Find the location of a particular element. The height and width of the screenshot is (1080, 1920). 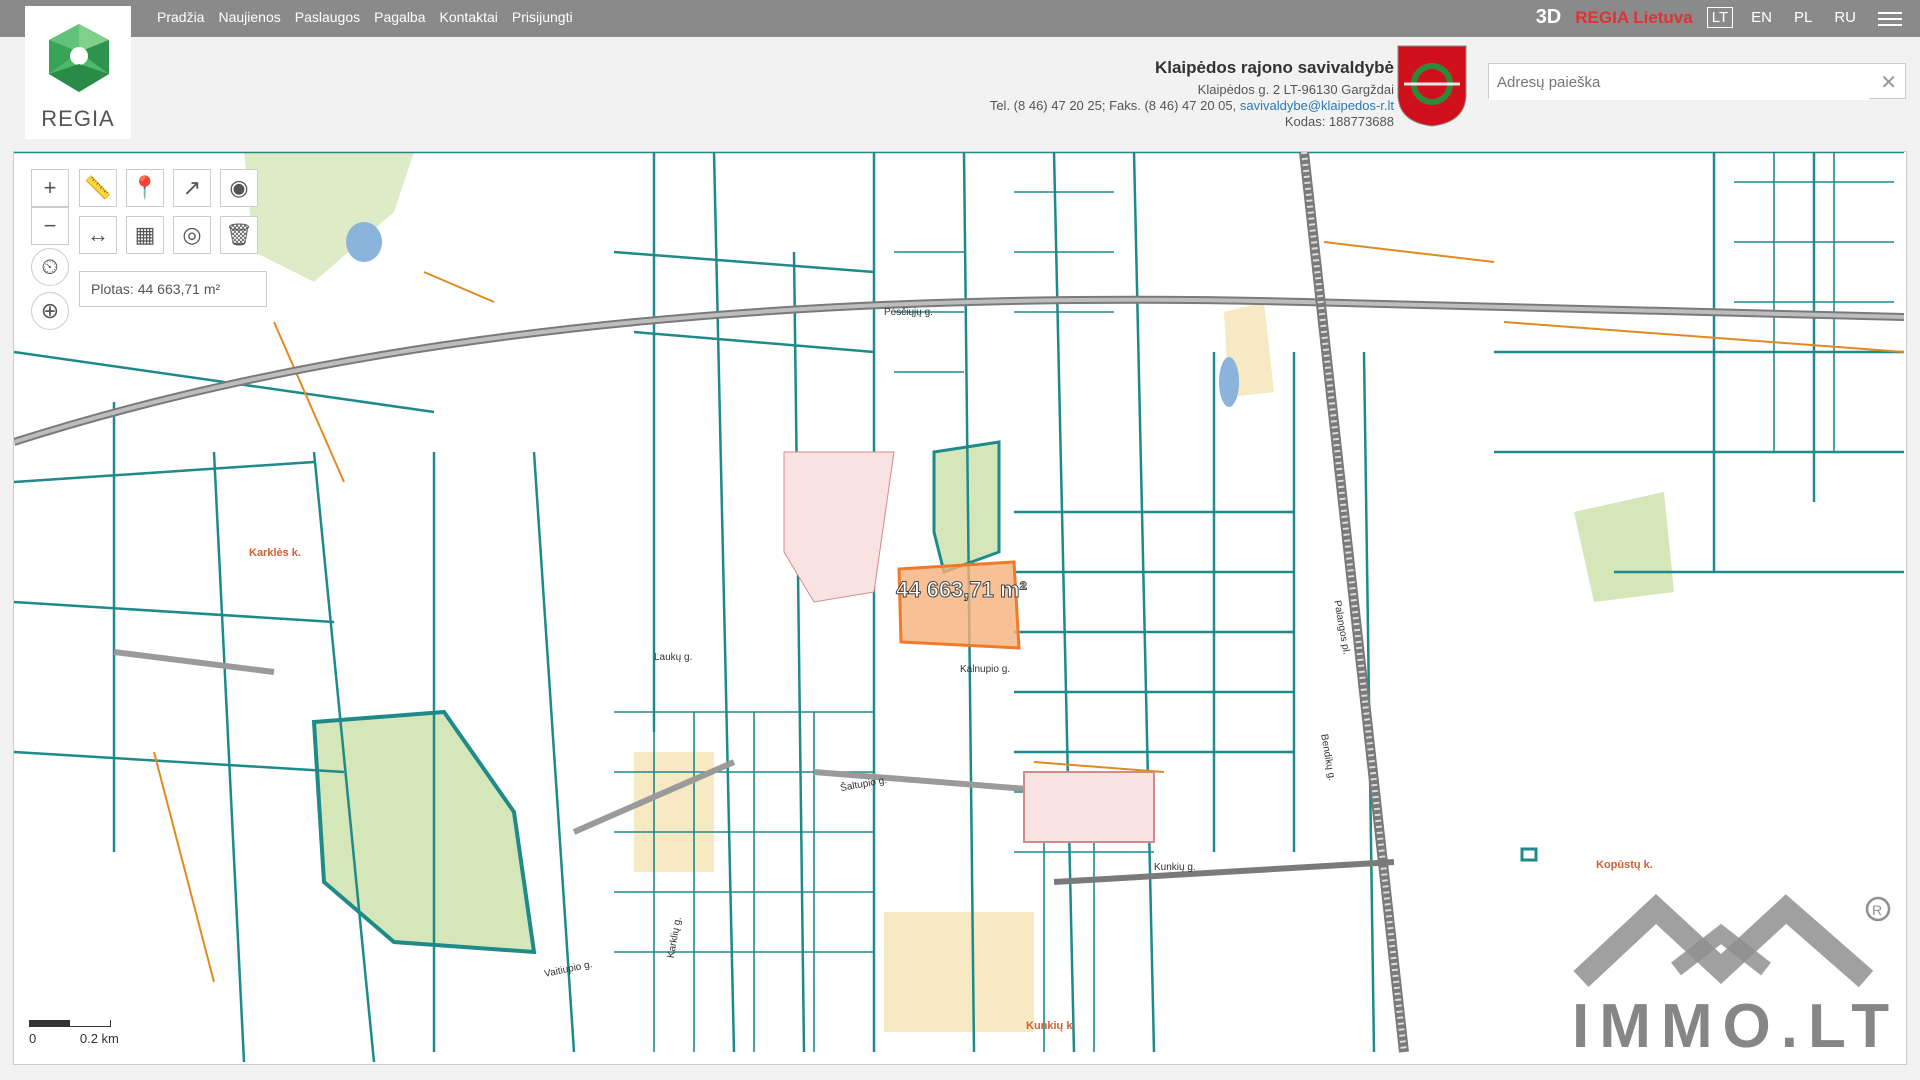

regia-logo: REGIA is located at coordinates (78, 72).